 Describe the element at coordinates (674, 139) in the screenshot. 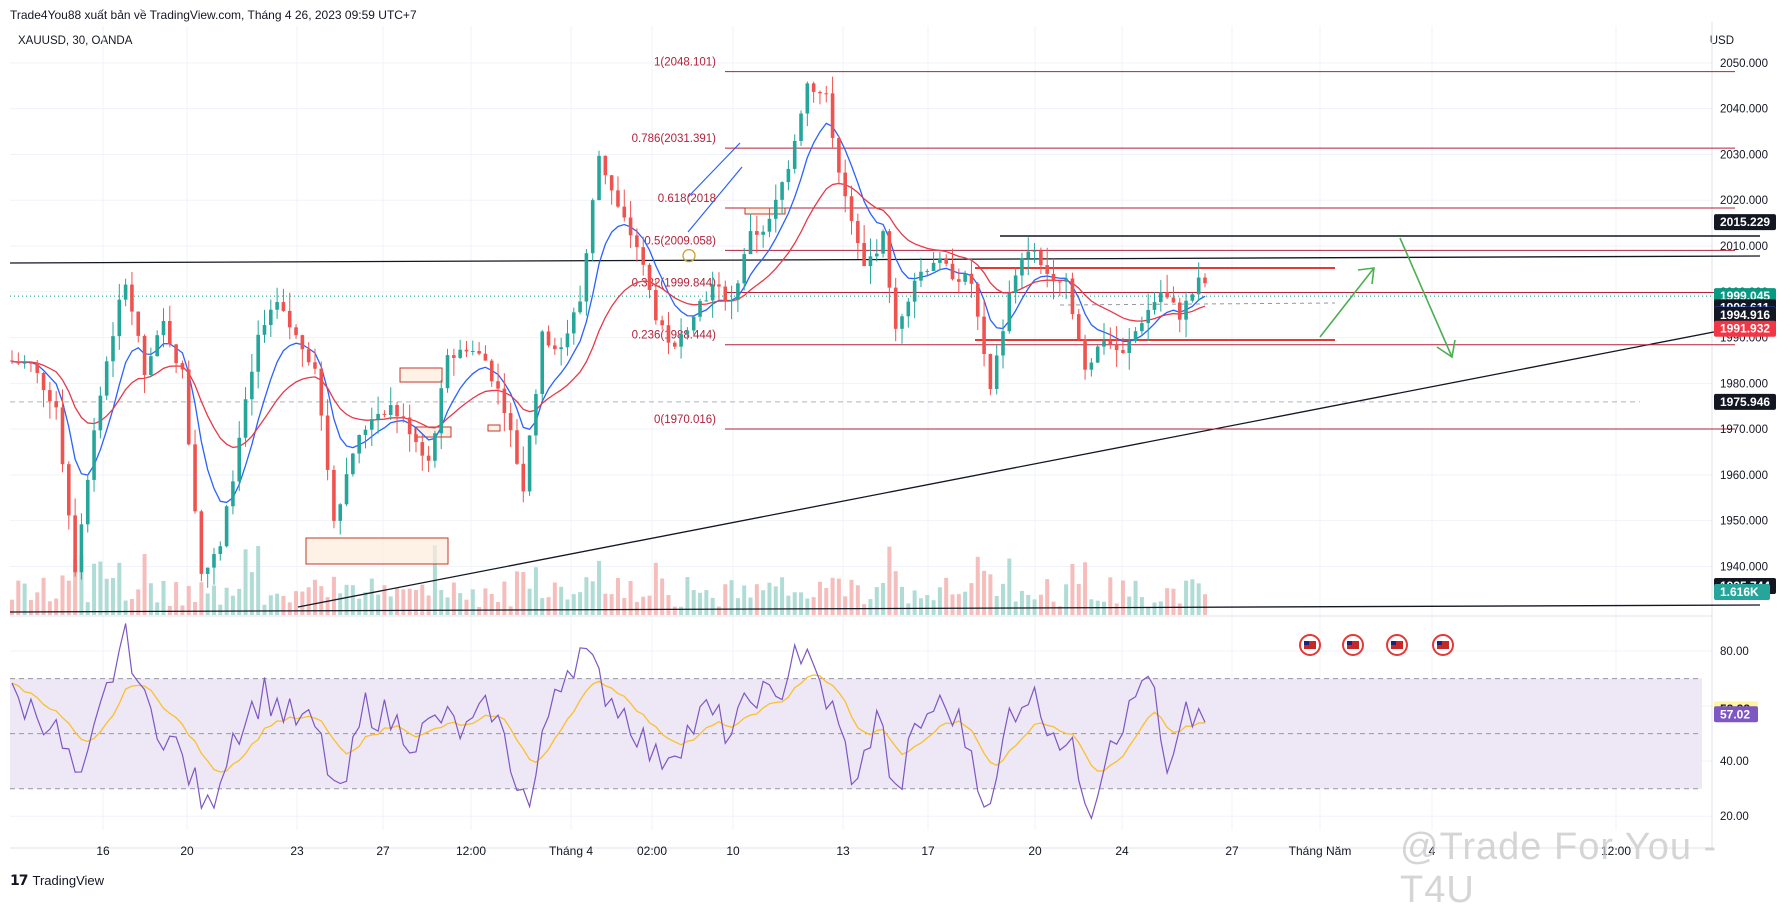

I see `fib-level-label: 0.786(2031.391)` at that location.